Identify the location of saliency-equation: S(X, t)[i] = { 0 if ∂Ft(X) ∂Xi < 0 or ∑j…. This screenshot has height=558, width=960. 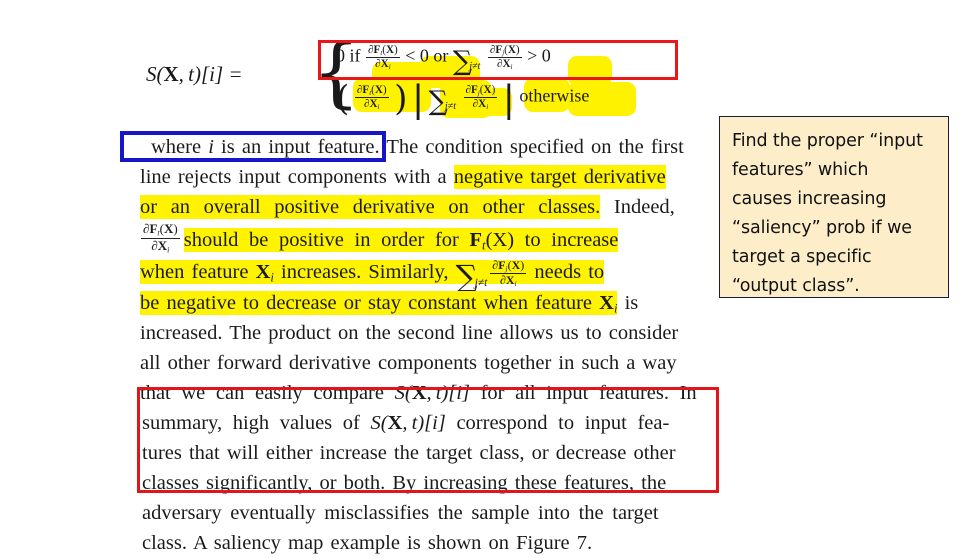
(431, 76).